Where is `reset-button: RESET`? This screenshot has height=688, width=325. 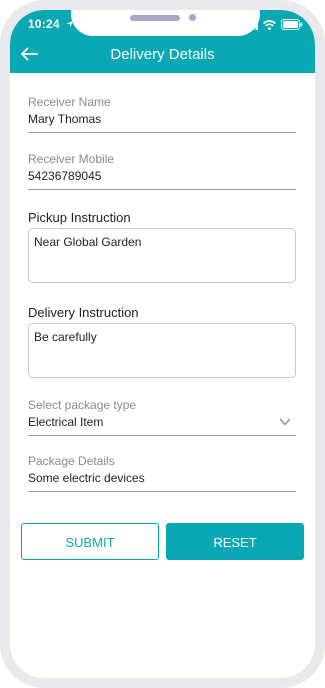
reset-button: RESET is located at coordinates (235, 541).